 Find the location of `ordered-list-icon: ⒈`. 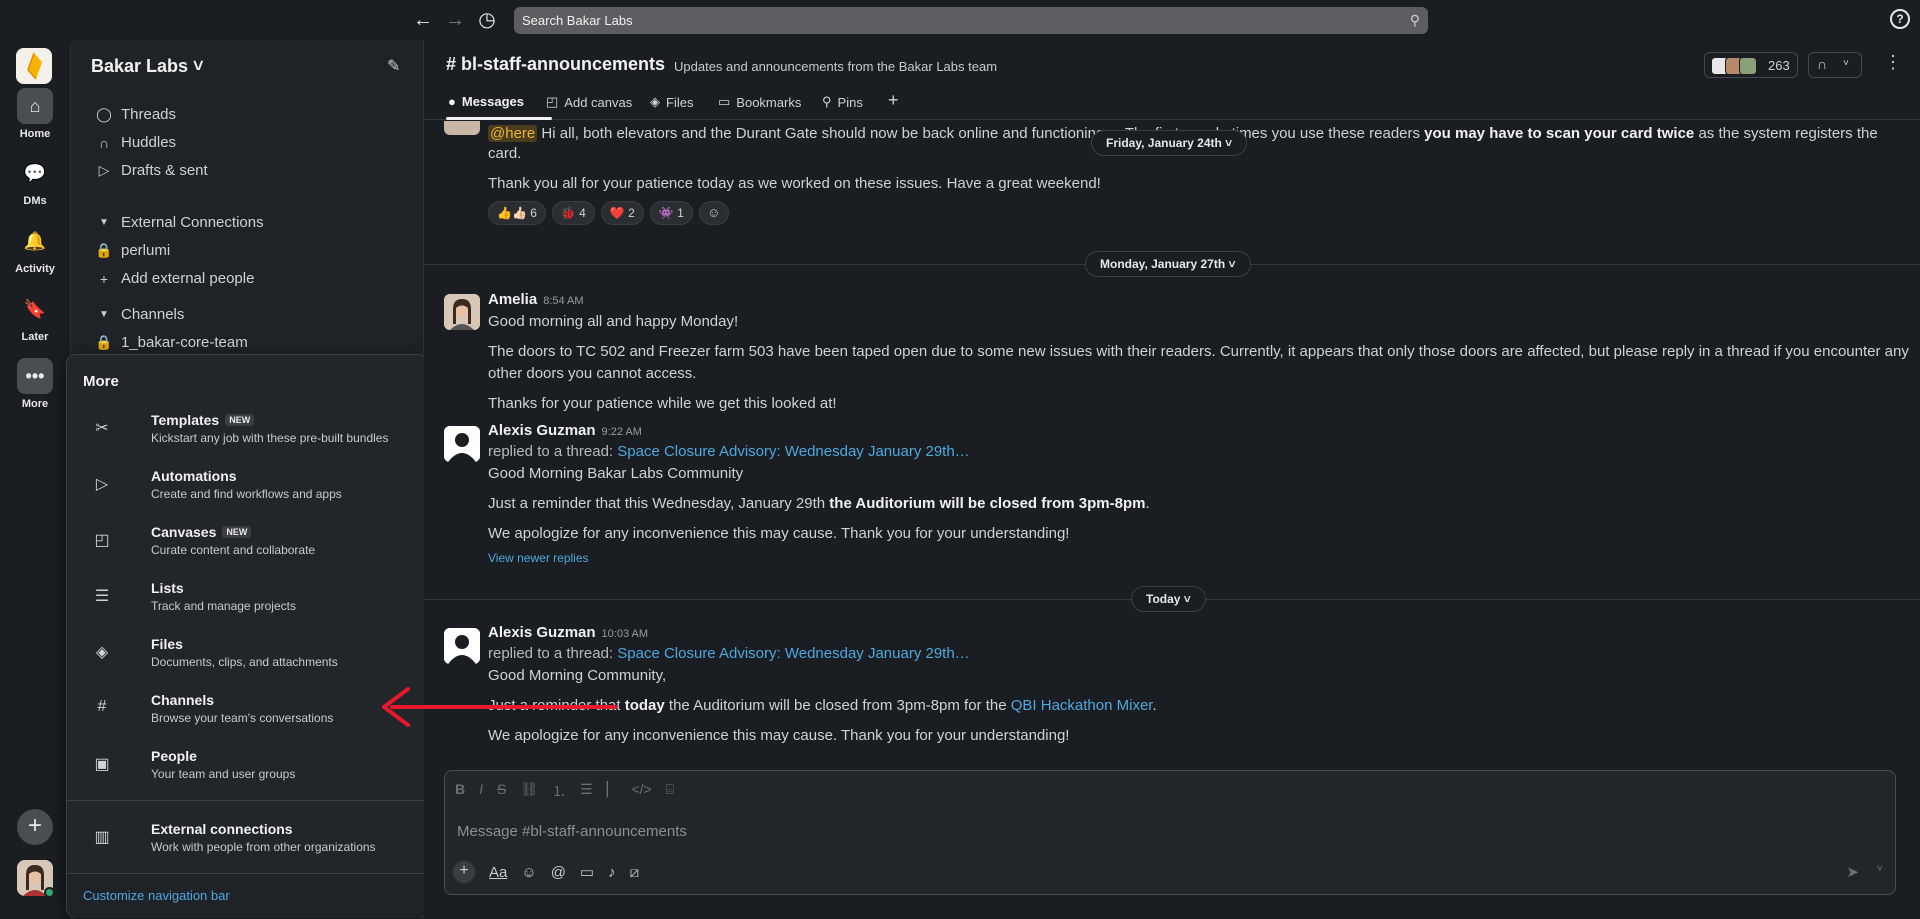

ordered-list-icon: ⒈ is located at coordinates (559, 791).